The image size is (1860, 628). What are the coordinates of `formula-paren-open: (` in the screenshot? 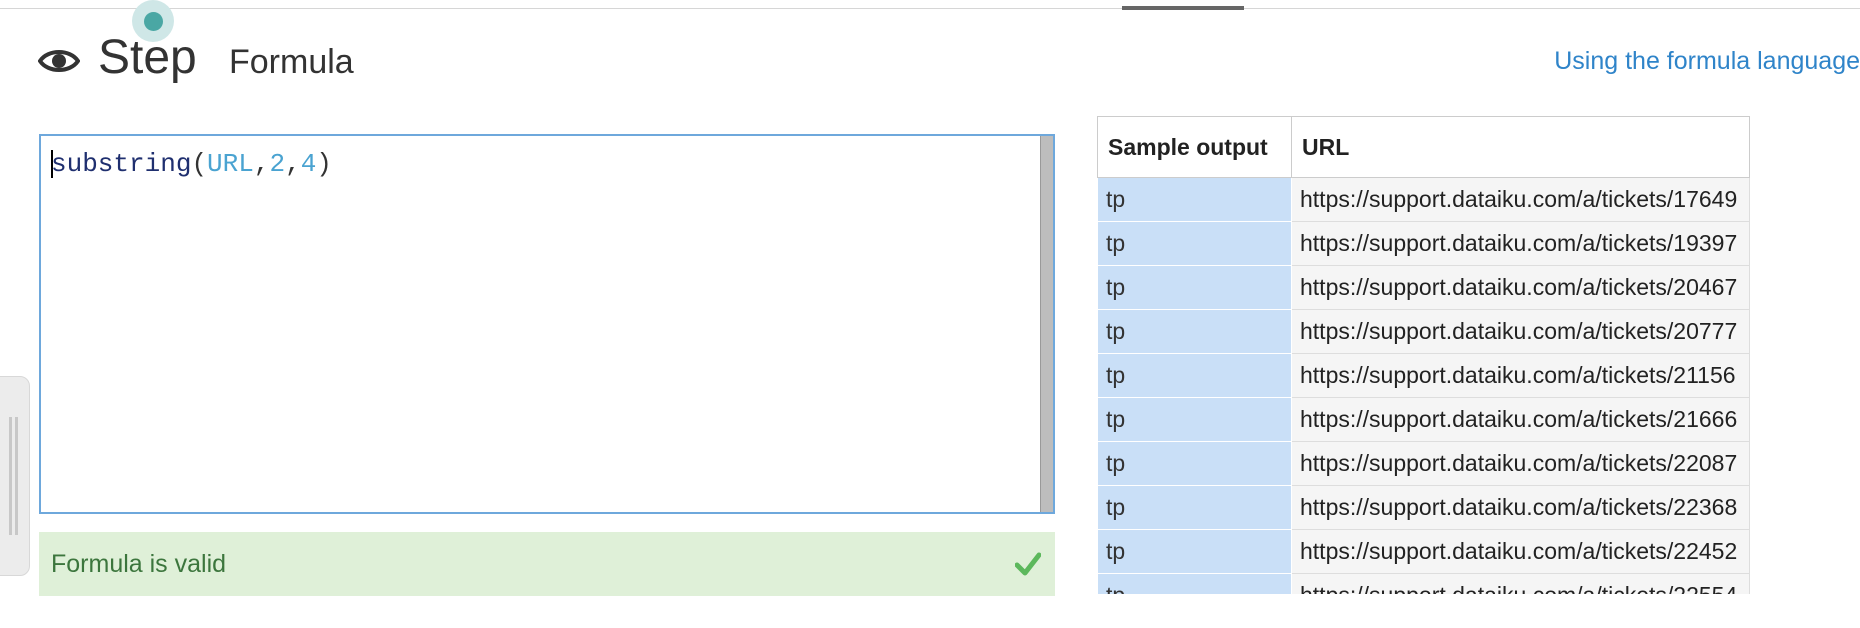 It's located at (199, 164).